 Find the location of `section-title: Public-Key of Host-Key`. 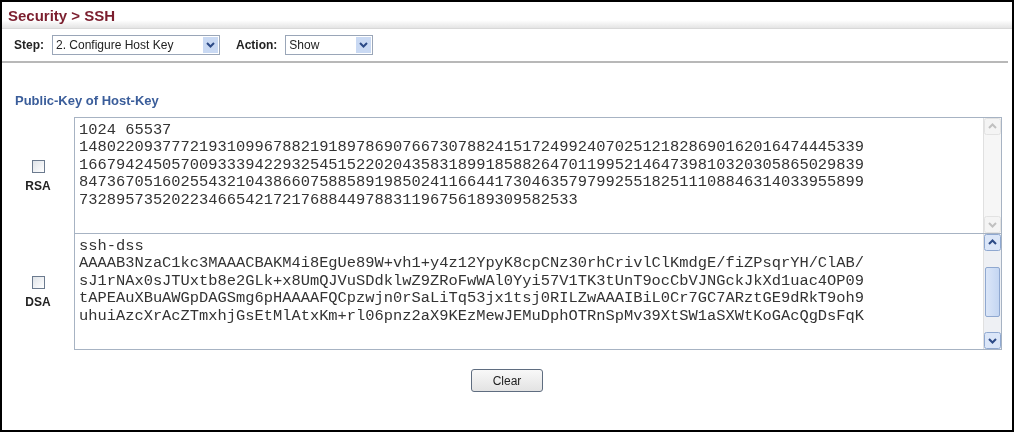

section-title: Public-Key of Host-Key is located at coordinates (87, 100).